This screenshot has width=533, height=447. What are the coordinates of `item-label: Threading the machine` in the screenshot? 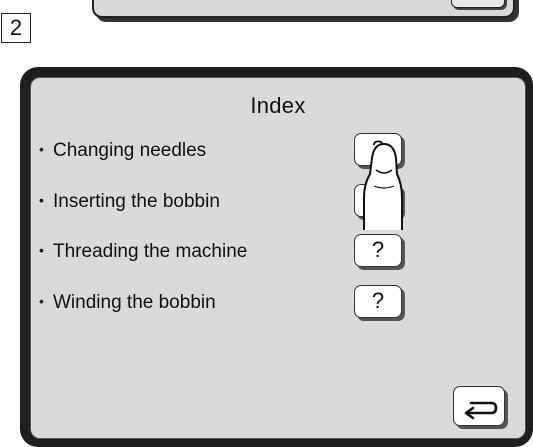 It's located at (150, 251).